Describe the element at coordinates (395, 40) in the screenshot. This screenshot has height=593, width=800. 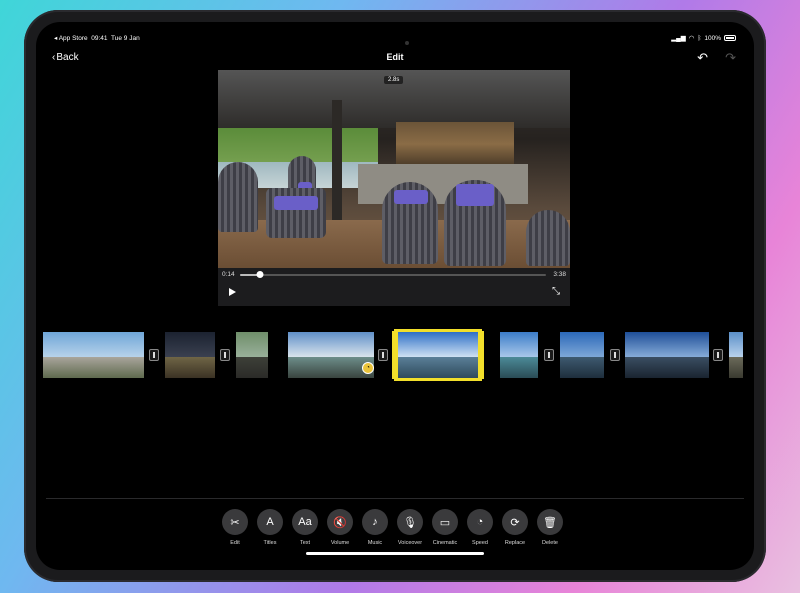
I see `status-bar: ◂ App Store 09:41 Tue 9 Jan ▂▄▆ ◠ ᛒ 100%` at that location.